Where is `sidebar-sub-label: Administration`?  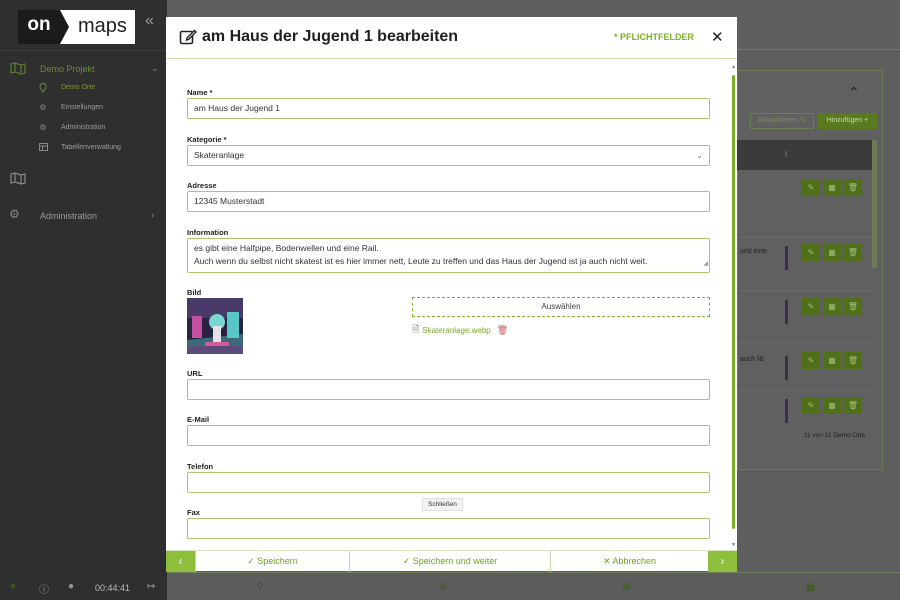
sidebar-sub-label: Administration is located at coordinates (83, 127).